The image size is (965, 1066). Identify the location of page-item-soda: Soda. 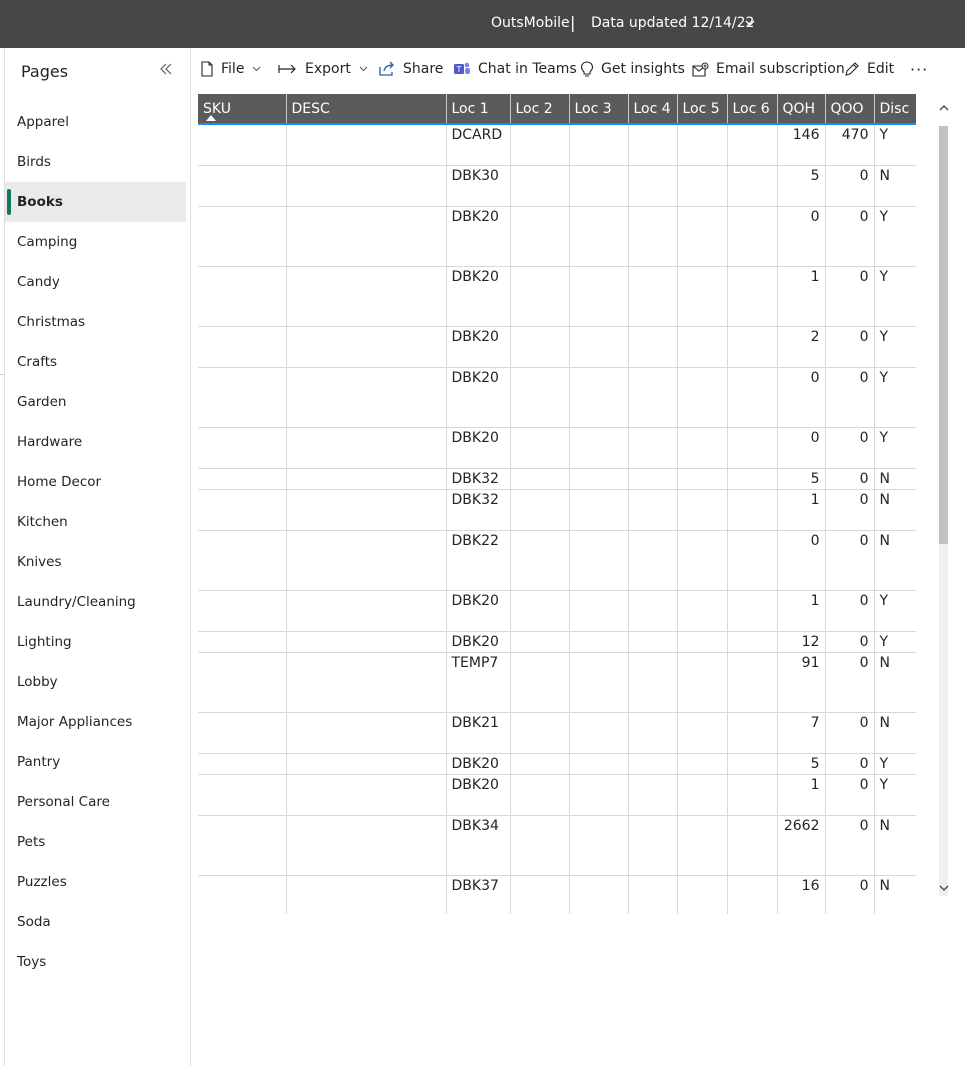
(95, 922).